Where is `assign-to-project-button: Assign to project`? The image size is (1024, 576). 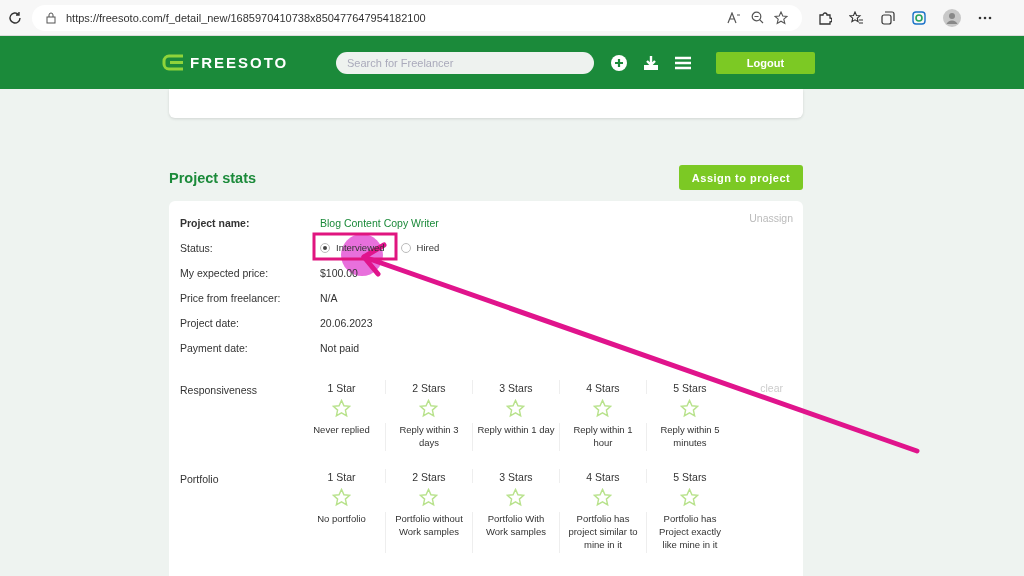 assign-to-project-button: Assign to project is located at coordinates (741, 177).